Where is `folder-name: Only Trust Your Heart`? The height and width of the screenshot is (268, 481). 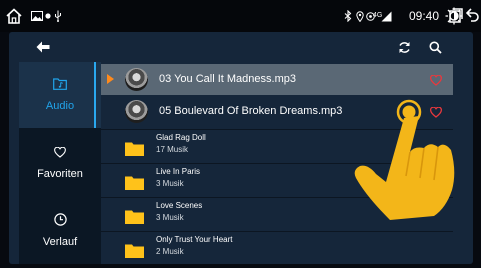
folder-name: Only Trust Your Heart is located at coordinates (194, 239).